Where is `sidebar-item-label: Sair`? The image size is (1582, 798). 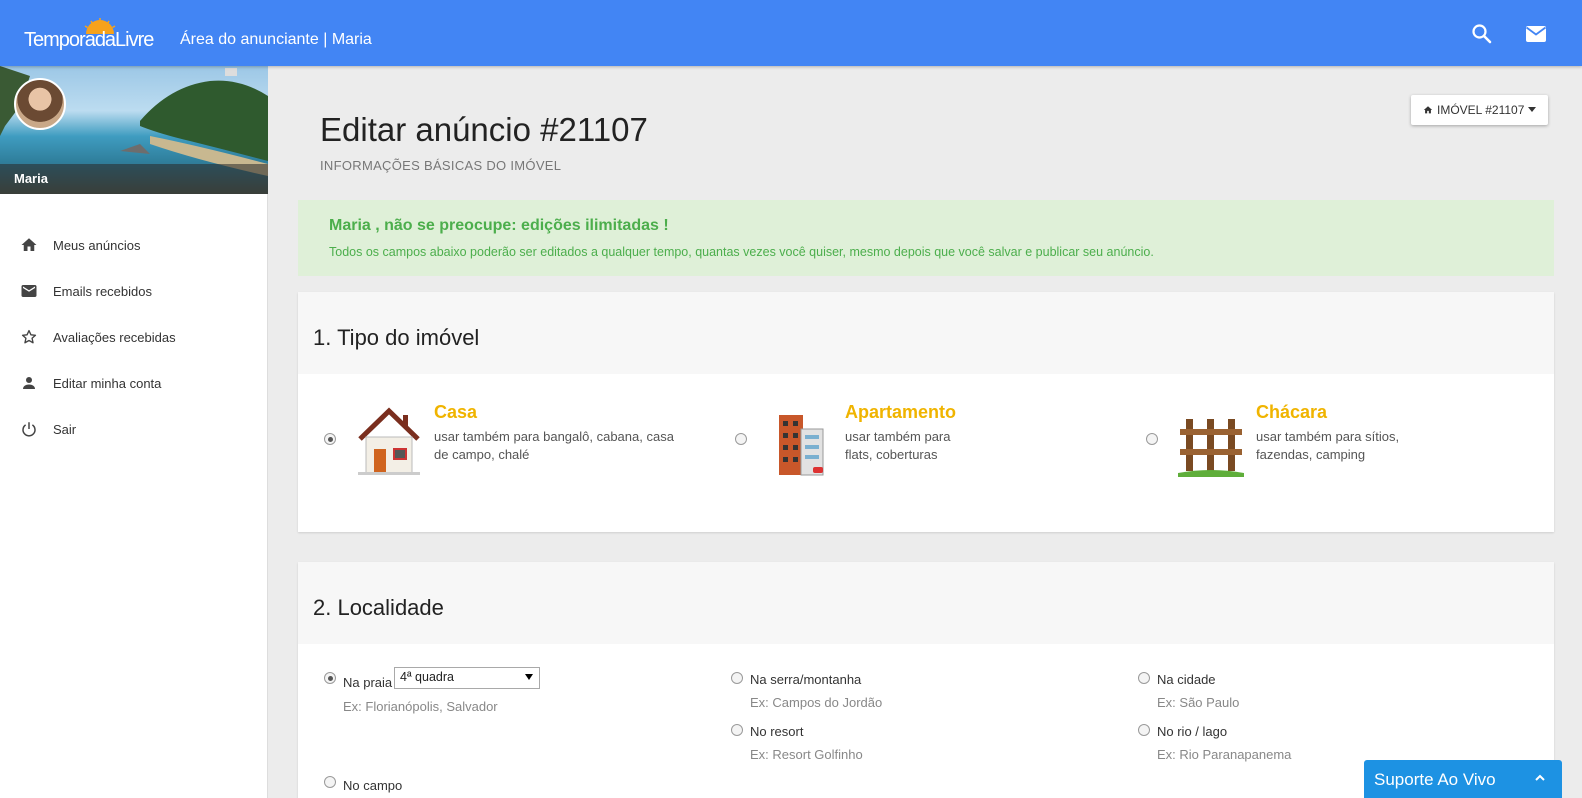 sidebar-item-label: Sair is located at coordinates (65, 429).